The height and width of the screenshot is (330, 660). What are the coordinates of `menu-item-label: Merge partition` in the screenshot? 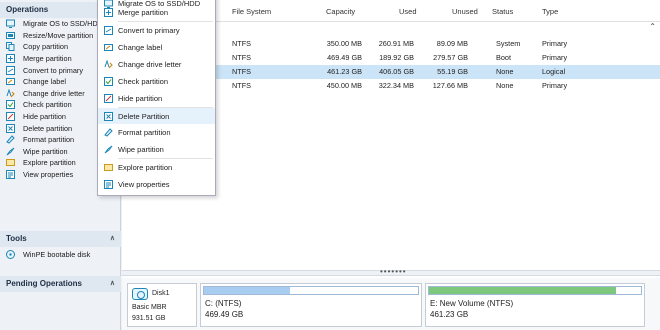 It's located at (143, 12).